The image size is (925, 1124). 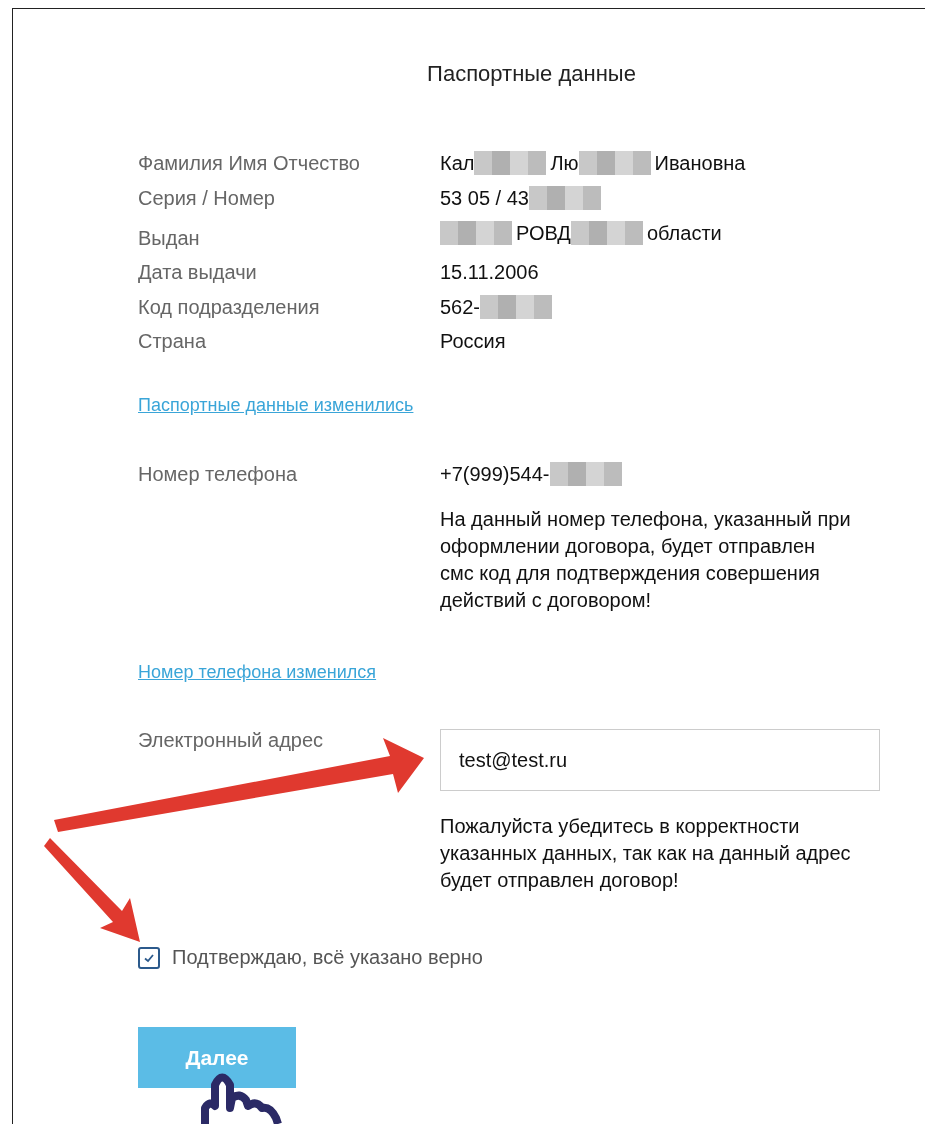 I want to click on page-title: Паспортные данные, so click(x=531, y=74).